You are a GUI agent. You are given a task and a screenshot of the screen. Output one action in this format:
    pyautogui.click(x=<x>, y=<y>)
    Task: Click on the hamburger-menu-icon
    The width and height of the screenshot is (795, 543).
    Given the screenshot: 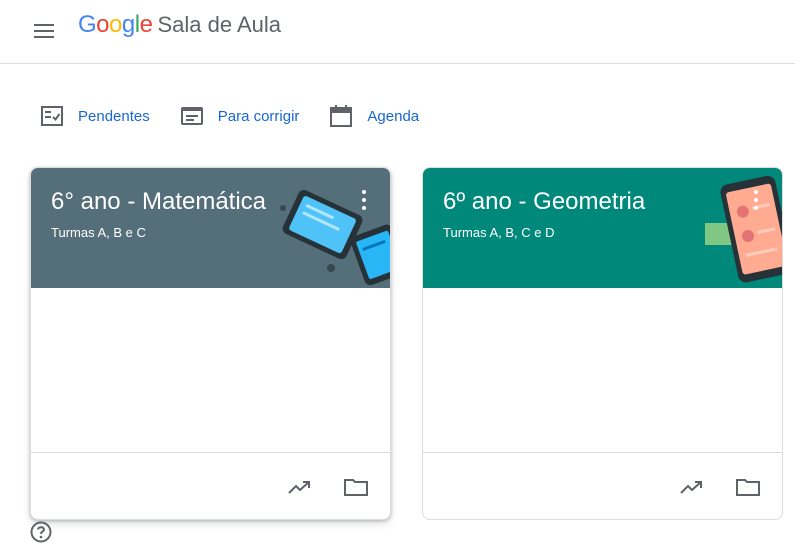 What is the action you would take?
    pyautogui.click(x=44, y=31)
    